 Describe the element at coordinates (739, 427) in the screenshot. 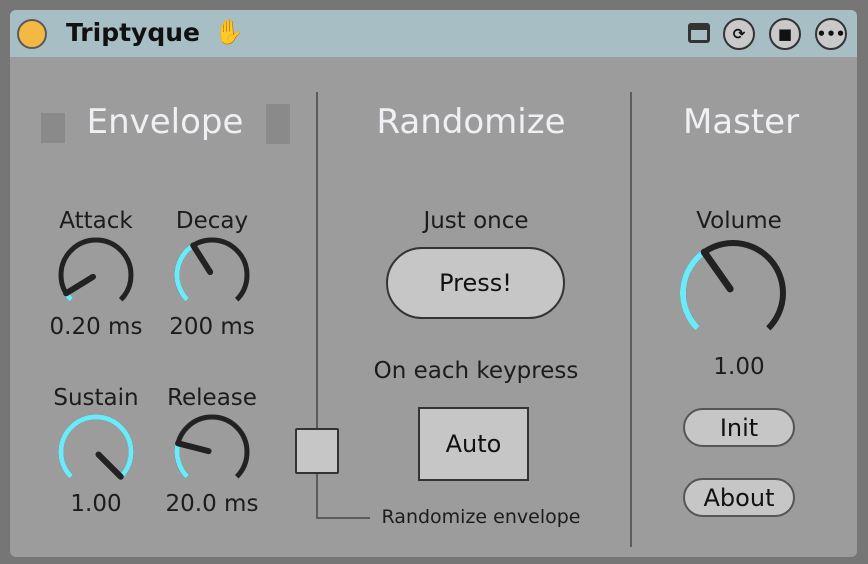

I see `init-button: Init` at that location.